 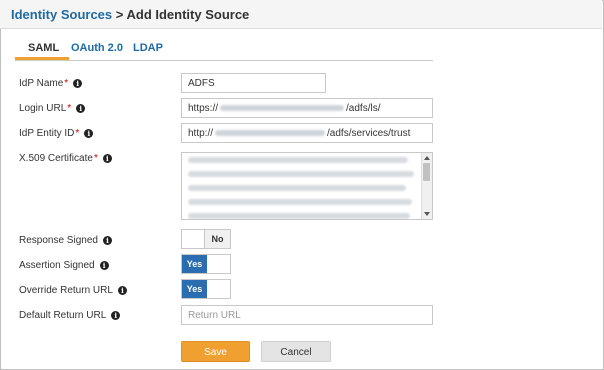 What do you see at coordinates (369, 133) in the screenshot?
I see `entity-id-suffix: /adfs/services/trust` at bounding box center [369, 133].